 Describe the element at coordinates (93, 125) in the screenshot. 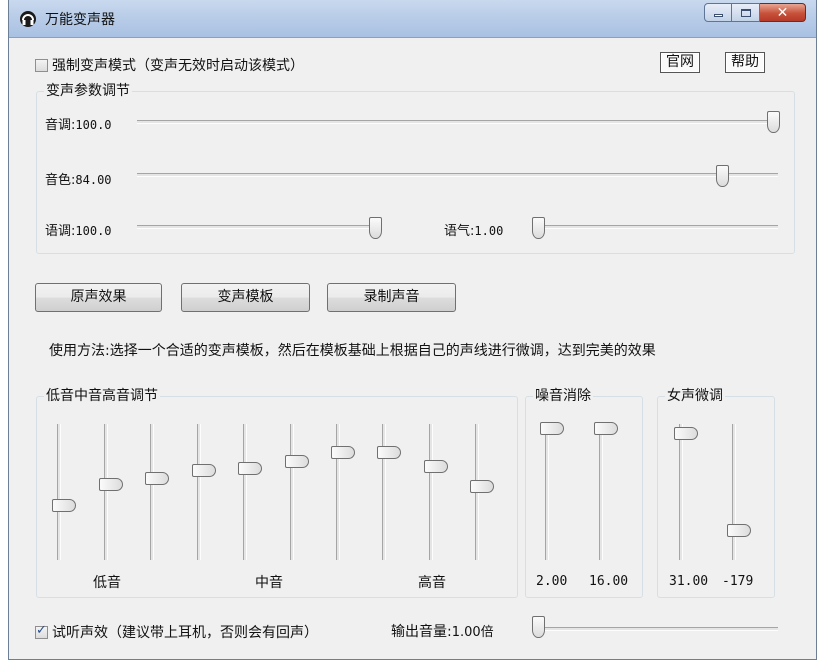

I see `pitch-value: 100.0` at that location.